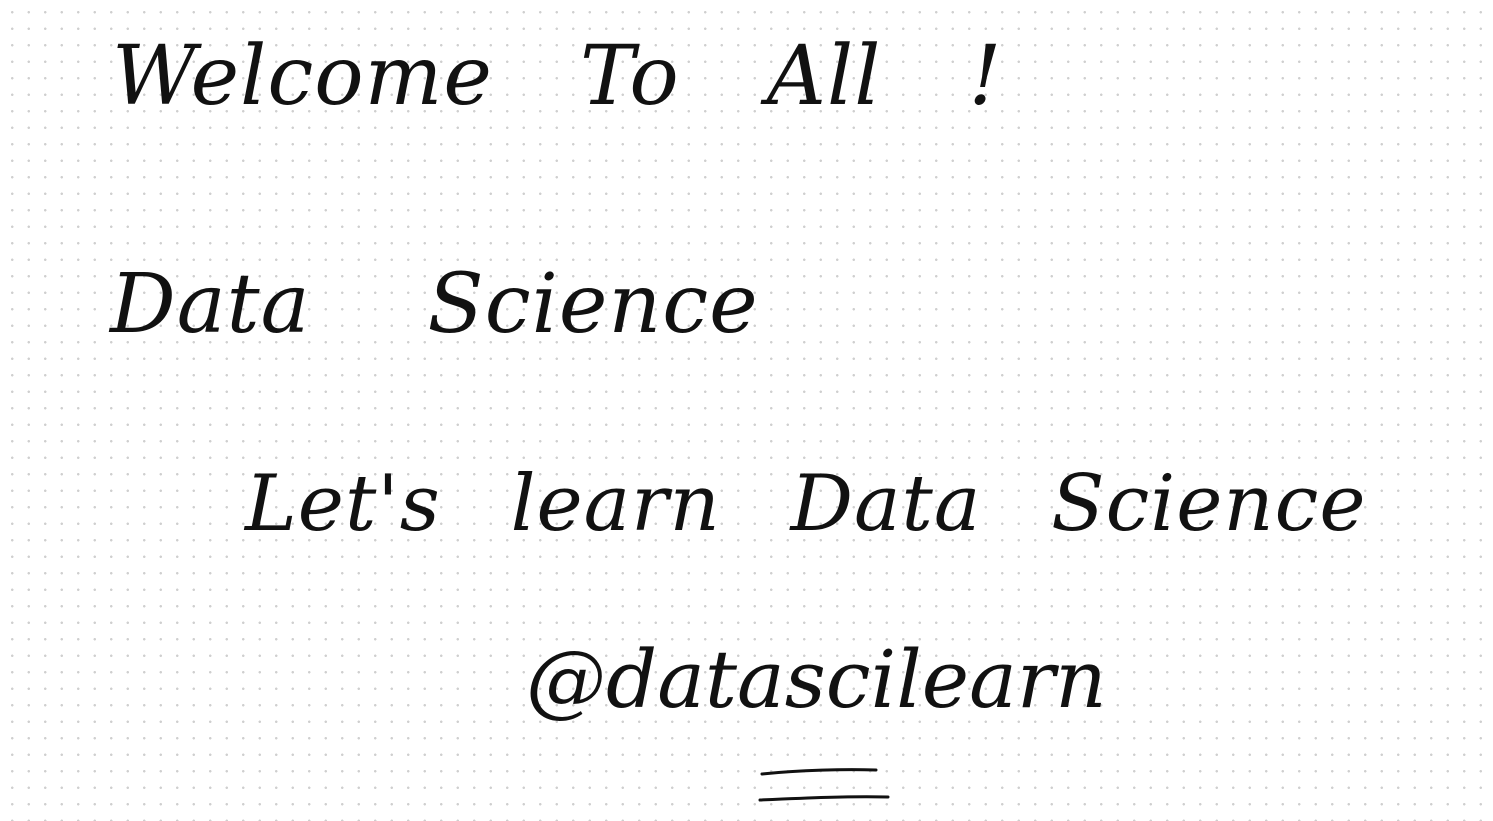 This screenshot has height=821, width=1493. Describe the element at coordinates (557, 76) in the screenshot. I see `handwritten-line-welcome: Welcome To All !` at that location.